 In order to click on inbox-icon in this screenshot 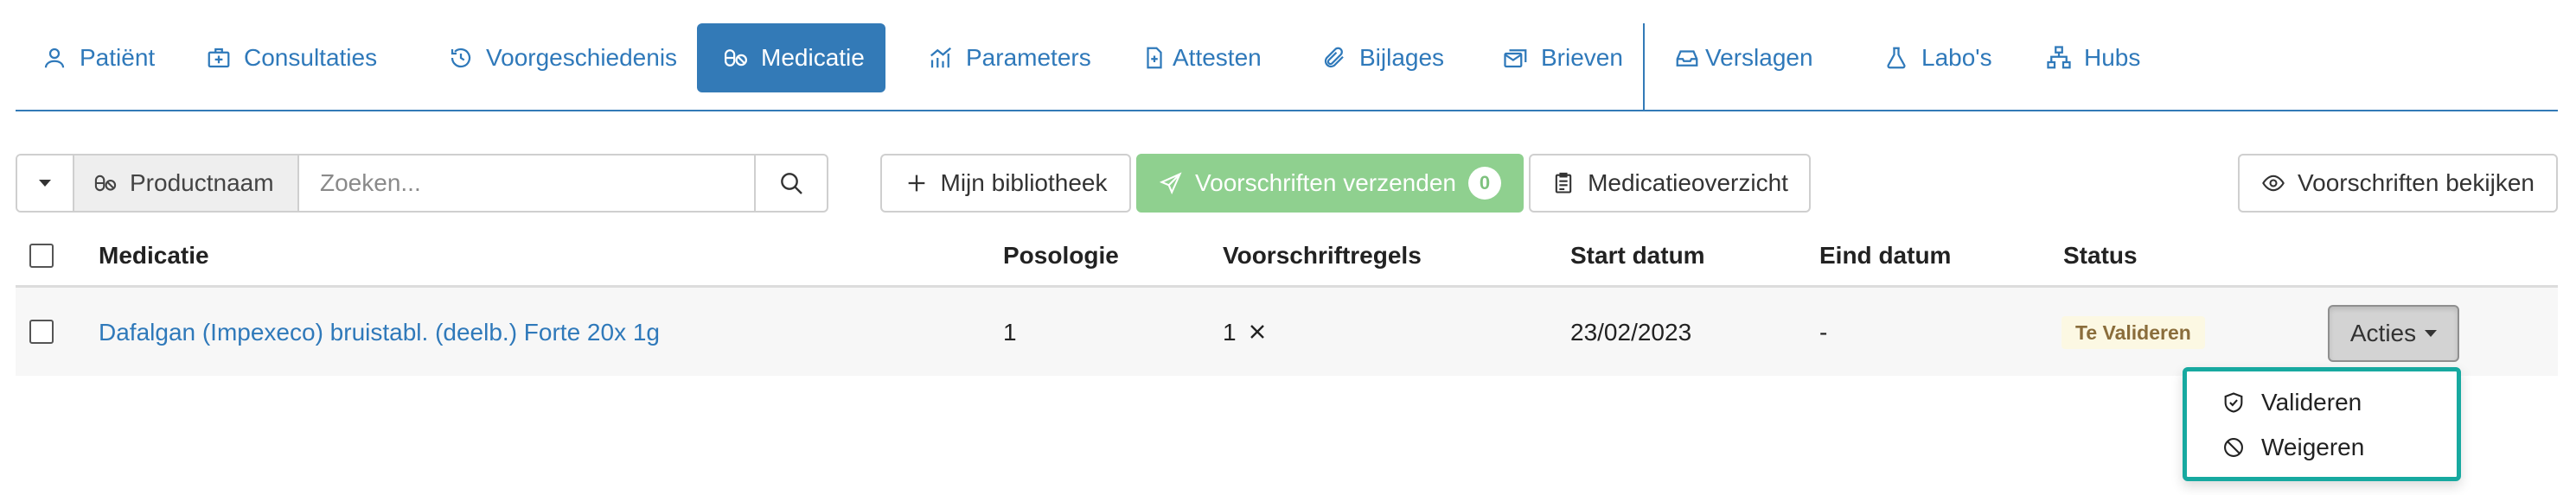, I will do `click(1687, 58)`.